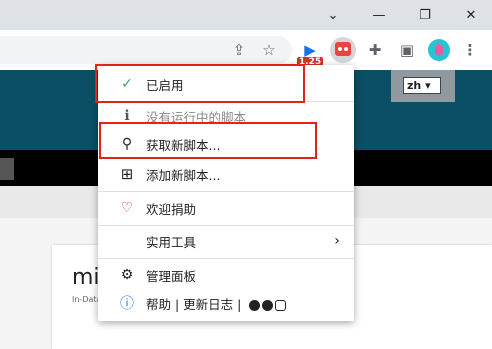  I want to click on language-select-value: zh, so click(414, 85).